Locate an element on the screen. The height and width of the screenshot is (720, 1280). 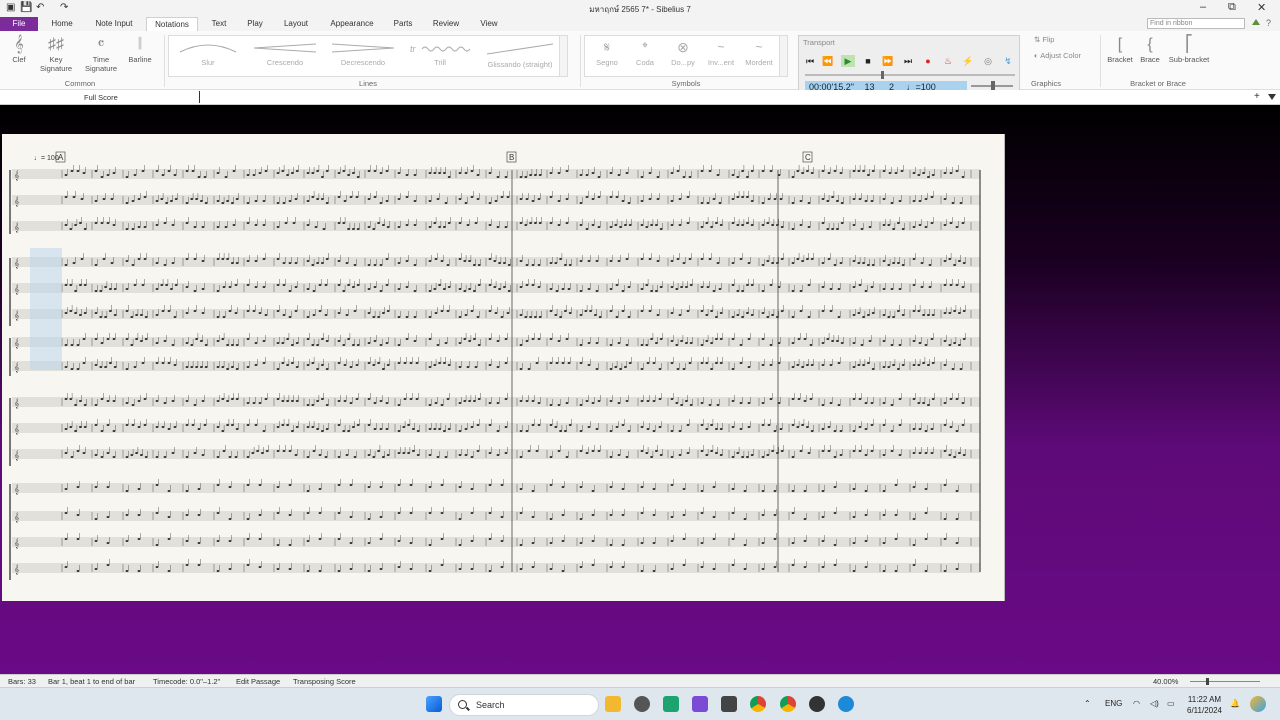
windows-start-icon is located at coordinates (434, 704).